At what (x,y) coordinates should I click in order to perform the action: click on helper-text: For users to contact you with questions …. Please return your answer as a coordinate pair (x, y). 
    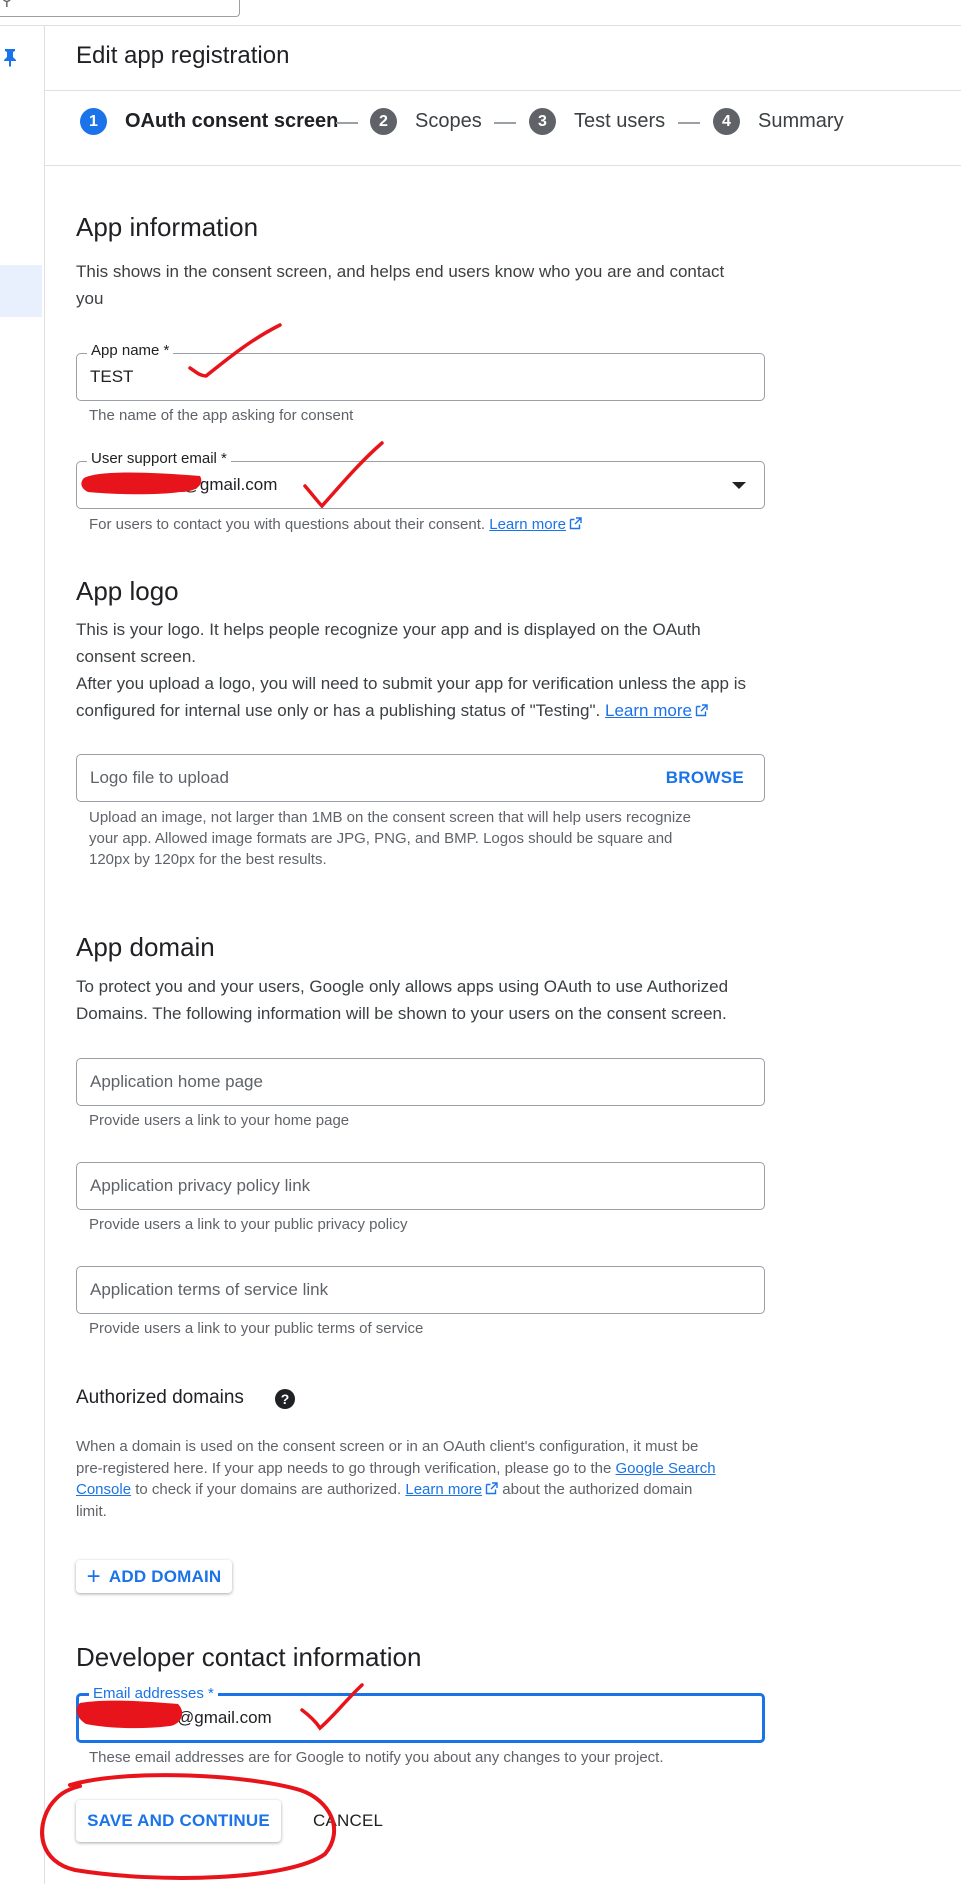
    Looking at the image, I should click on (287, 524).